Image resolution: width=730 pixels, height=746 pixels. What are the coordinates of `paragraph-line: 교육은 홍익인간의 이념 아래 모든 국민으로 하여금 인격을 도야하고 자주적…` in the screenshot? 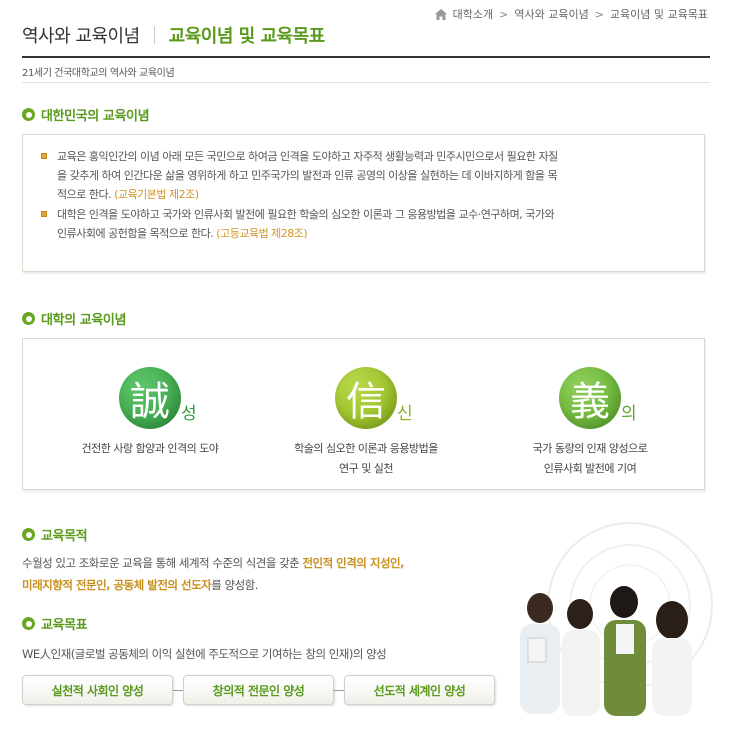 It's located at (307, 156).